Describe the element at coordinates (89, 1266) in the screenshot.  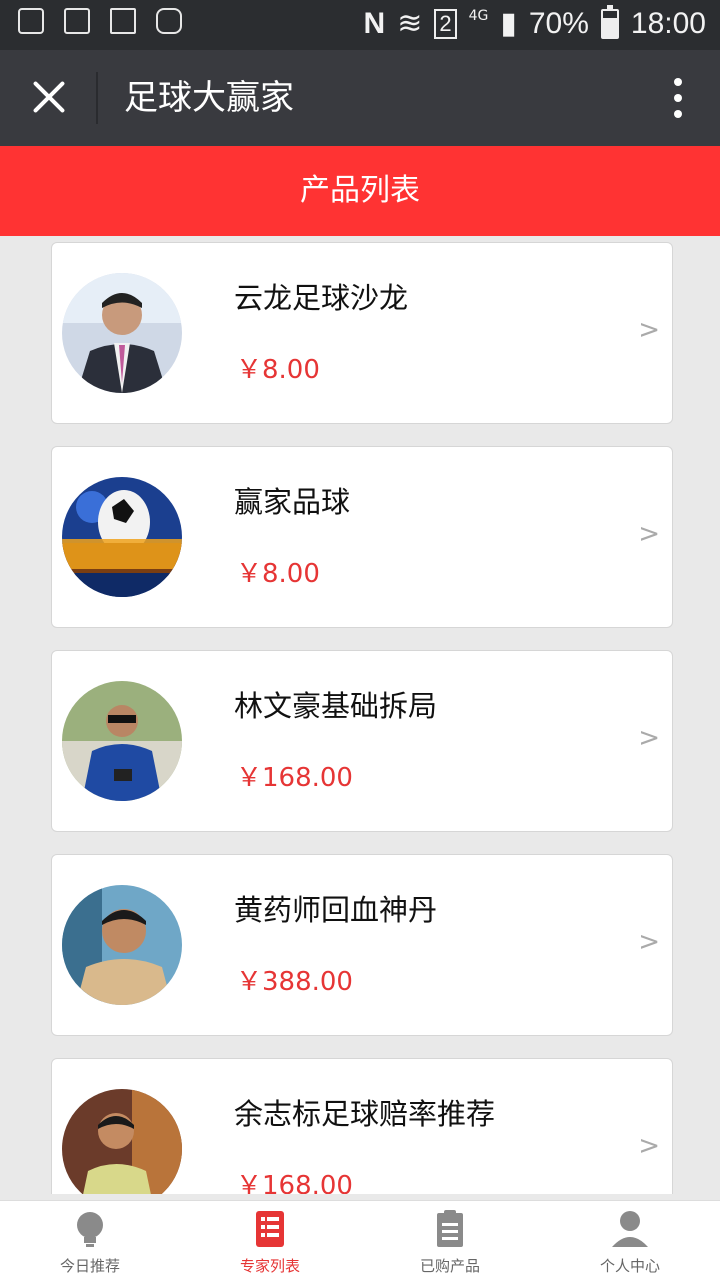
I see `nav-label: 今日推荐` at that location.